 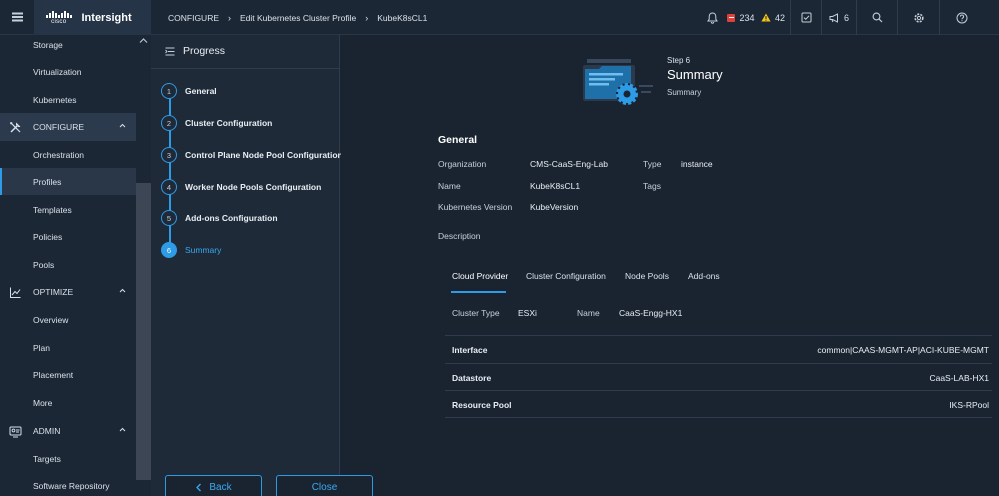 I want to click on nav-kubernetes: Kubernetes, so click(x=68, y=99).